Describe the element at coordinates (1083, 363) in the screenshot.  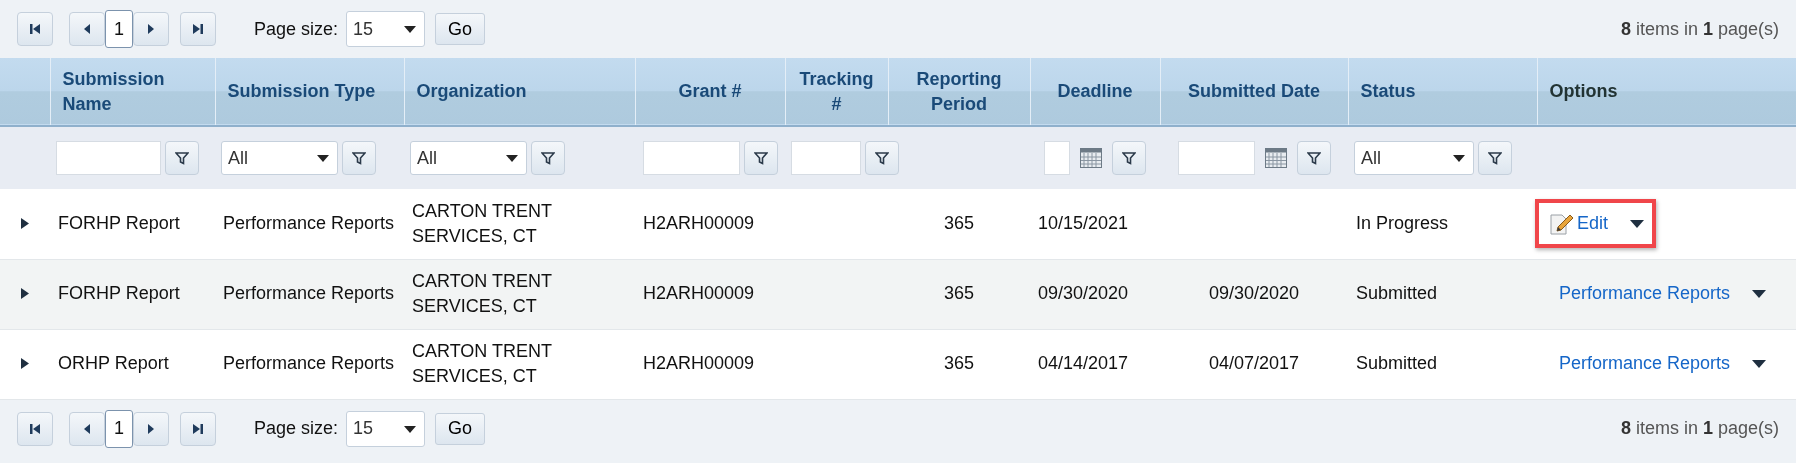
I see `table-cell: 04/14/2017` at that location.